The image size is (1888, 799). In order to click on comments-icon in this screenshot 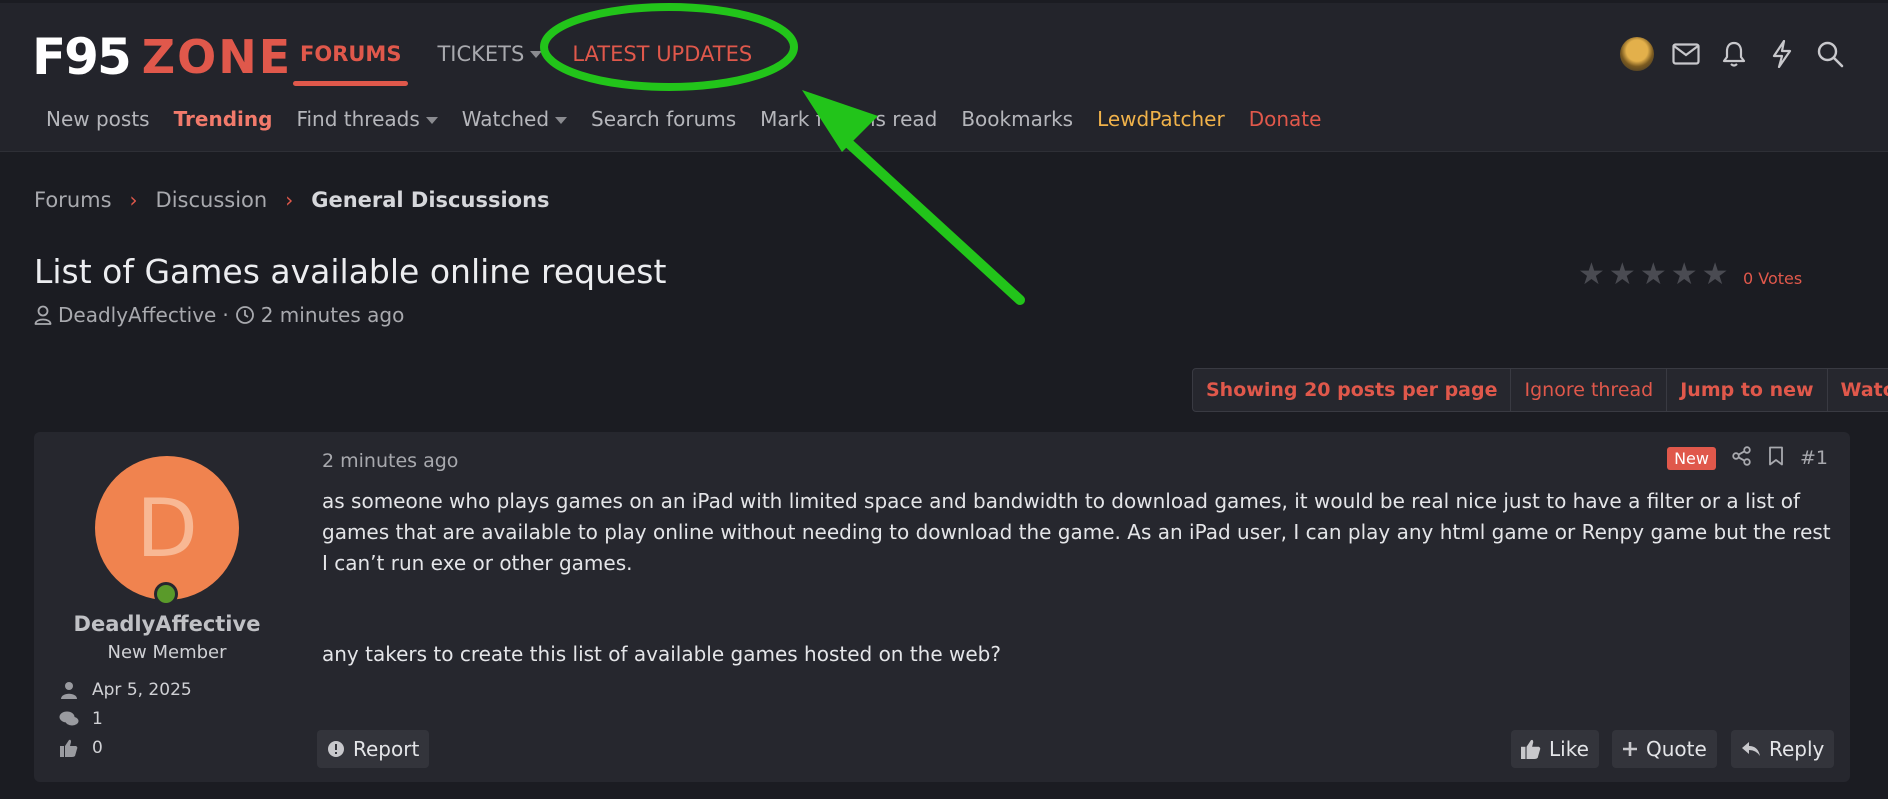, I will do `click(69, 719)`.